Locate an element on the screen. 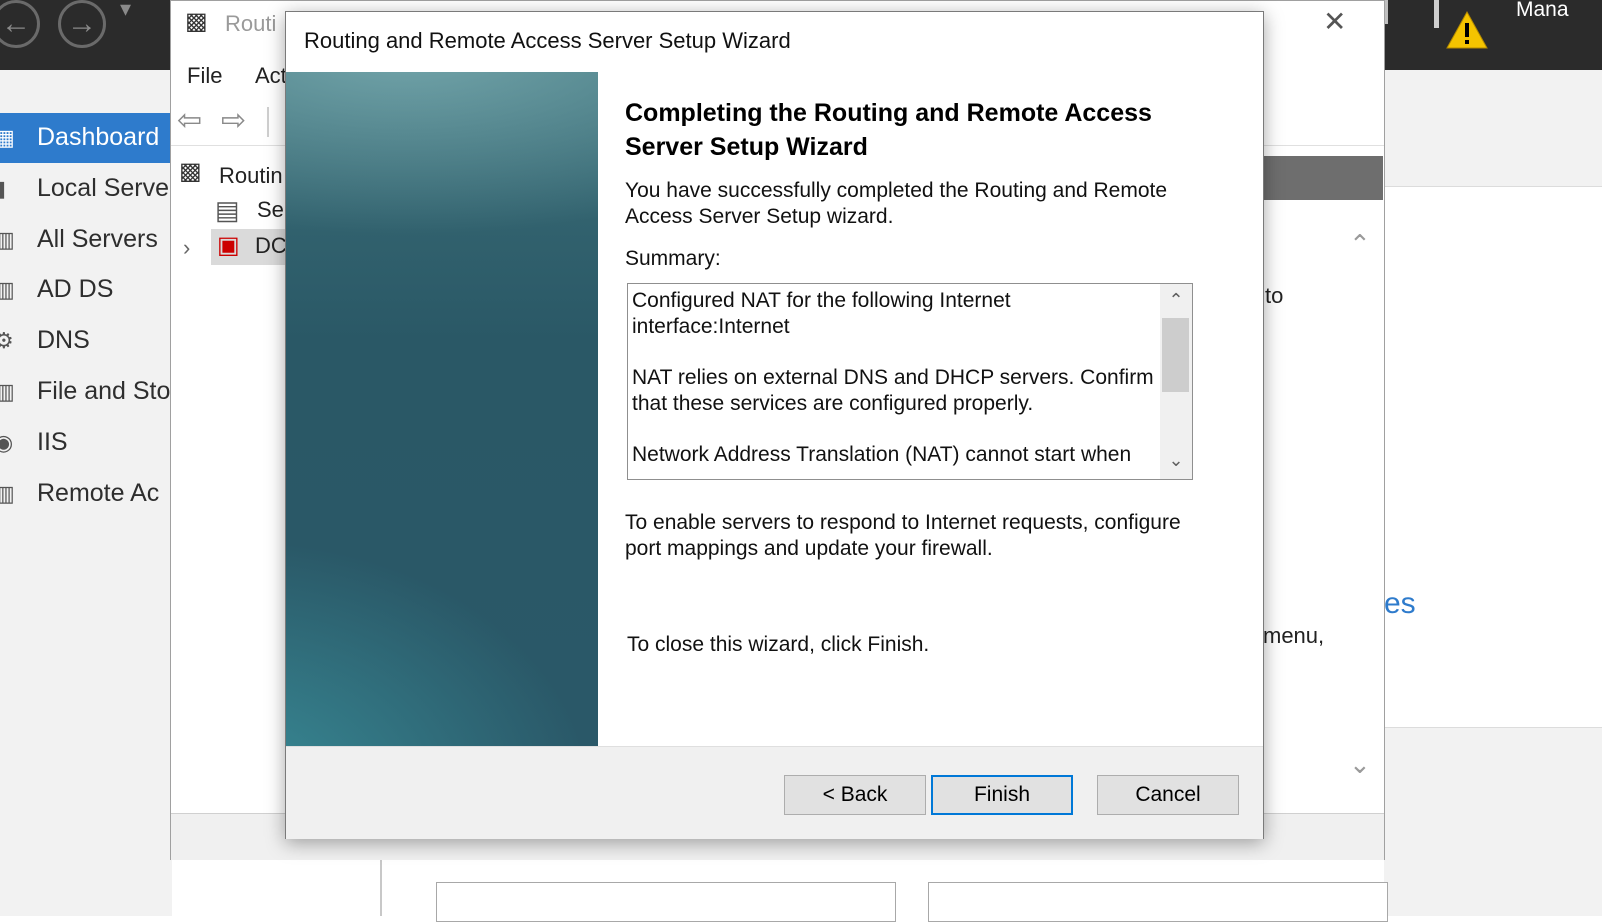 The height and width of the screenshot is (922, 1602). summary-label: Summary: is located at coordinates (673, 258).